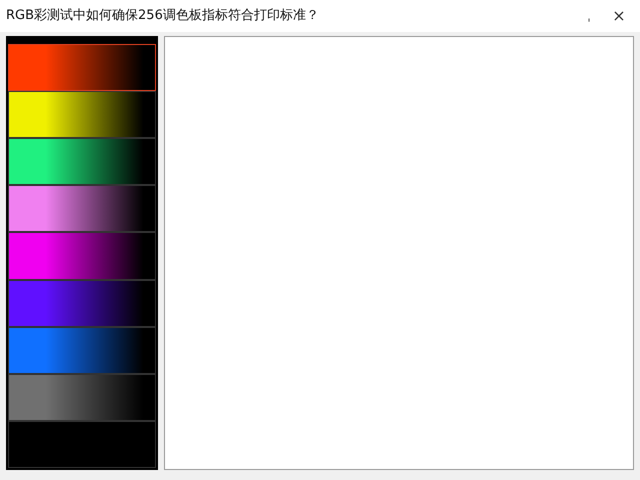 Image resolution: width=640 pixels, height=480 pixels. I want to click on window-title: RGB彩测试中如何确保256调色板指标符合打印标准？, so click(163, 16).